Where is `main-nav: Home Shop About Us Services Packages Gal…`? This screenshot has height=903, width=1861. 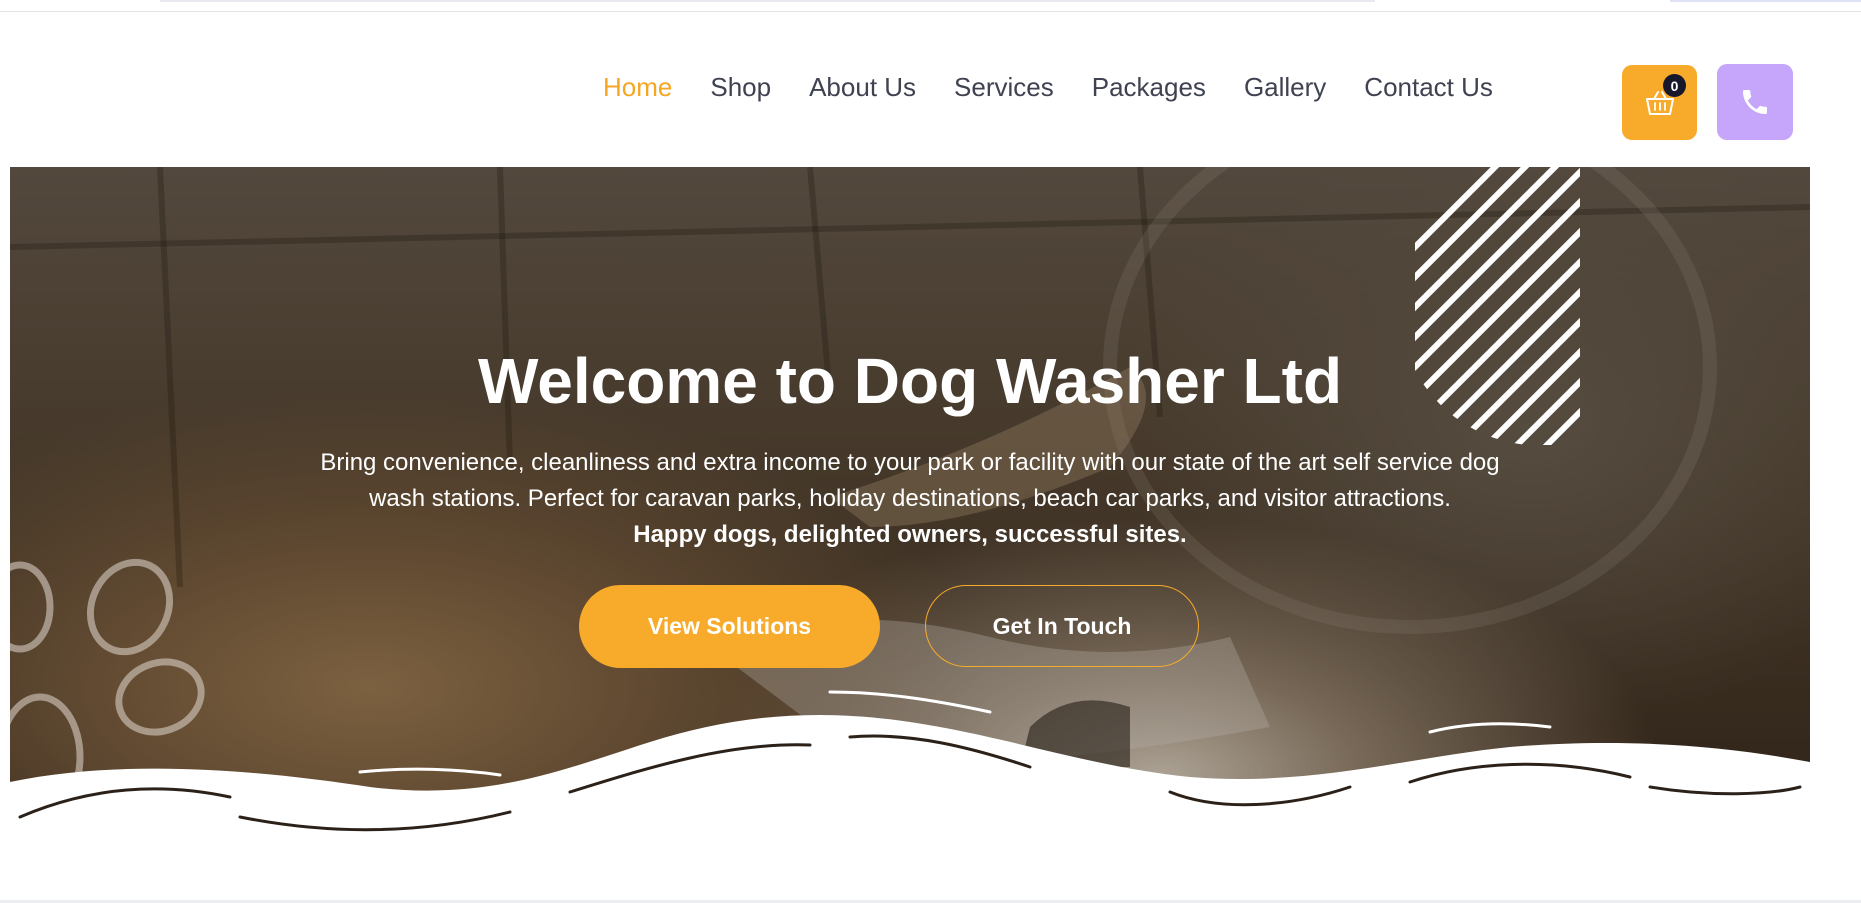
main-nav: Home Shop About Us Services Packages Gal… is located at coordinates (1048, 87).